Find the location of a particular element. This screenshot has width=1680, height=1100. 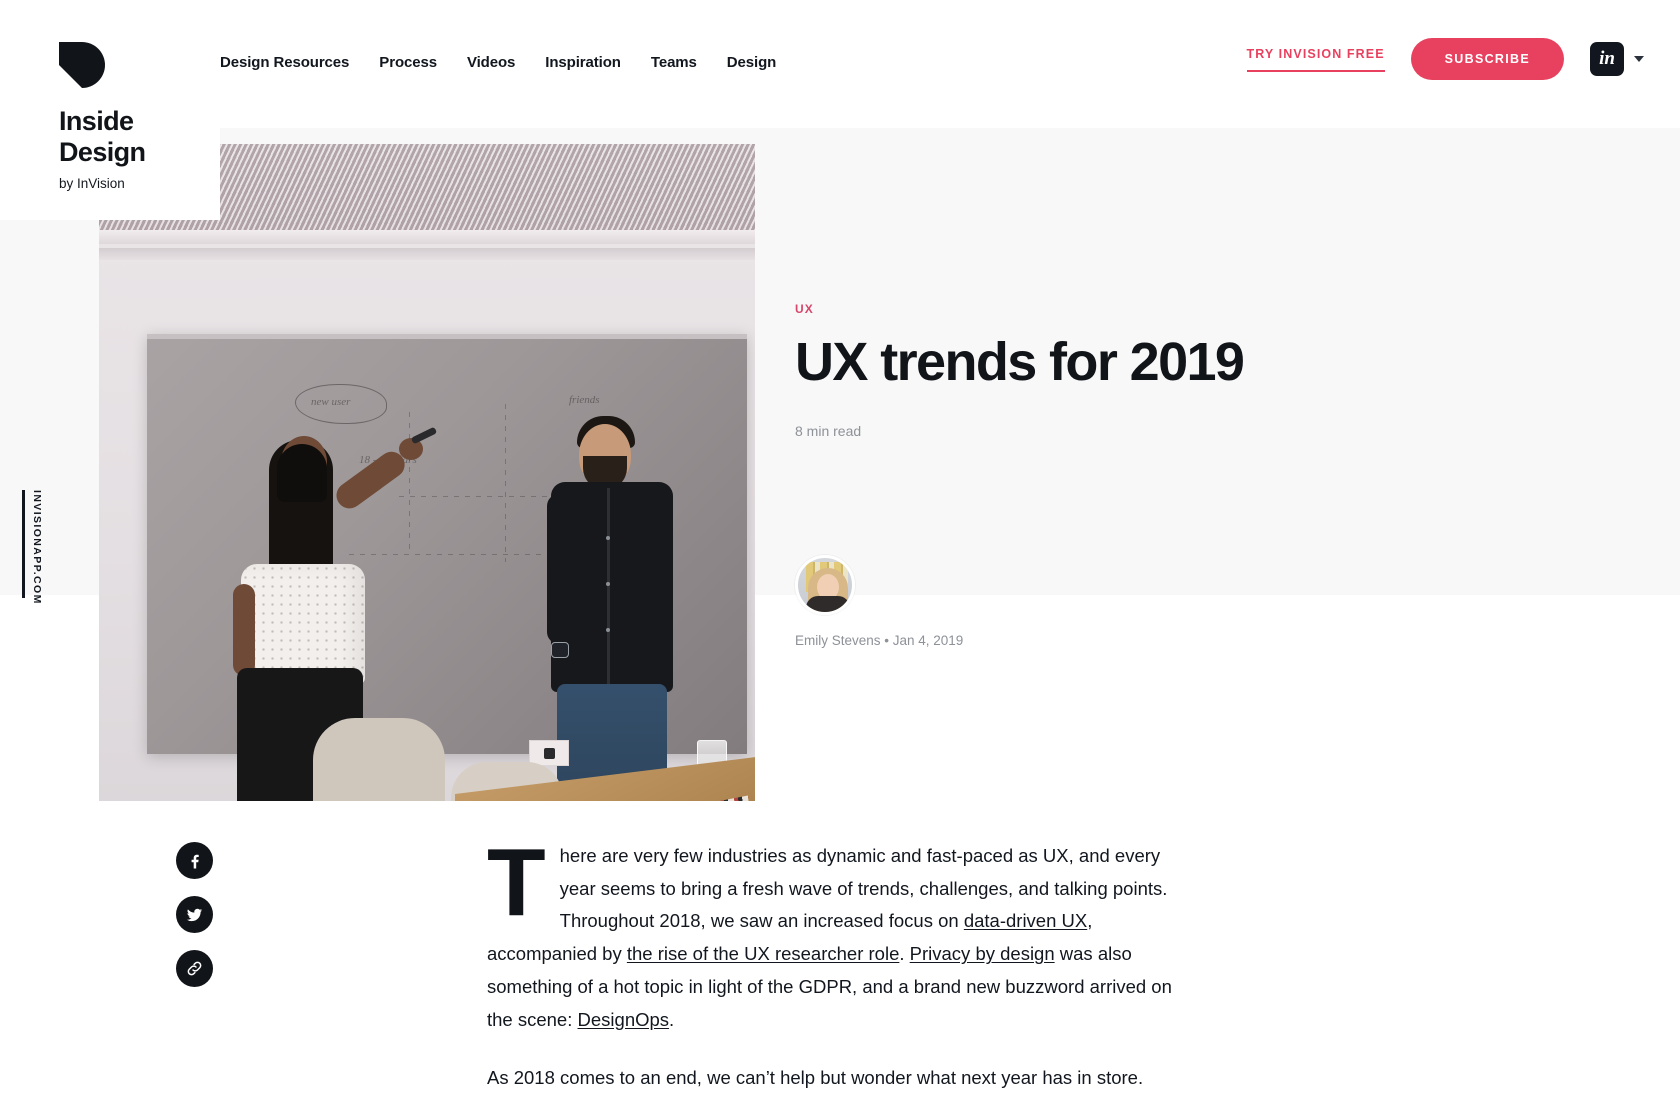

inside-design-d-icon is located at coordinates (82, 65).